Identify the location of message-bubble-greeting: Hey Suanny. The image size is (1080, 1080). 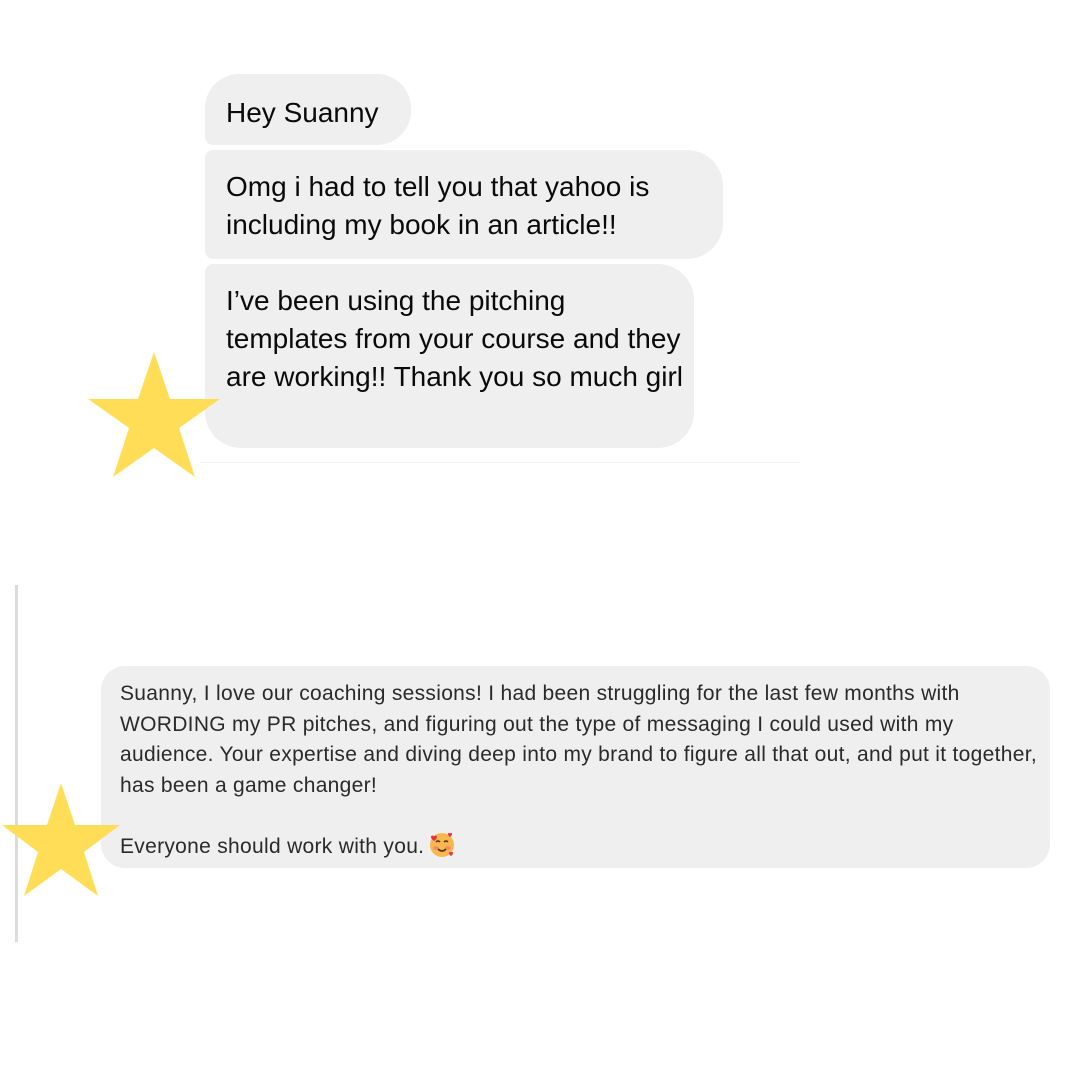
(308, 109).